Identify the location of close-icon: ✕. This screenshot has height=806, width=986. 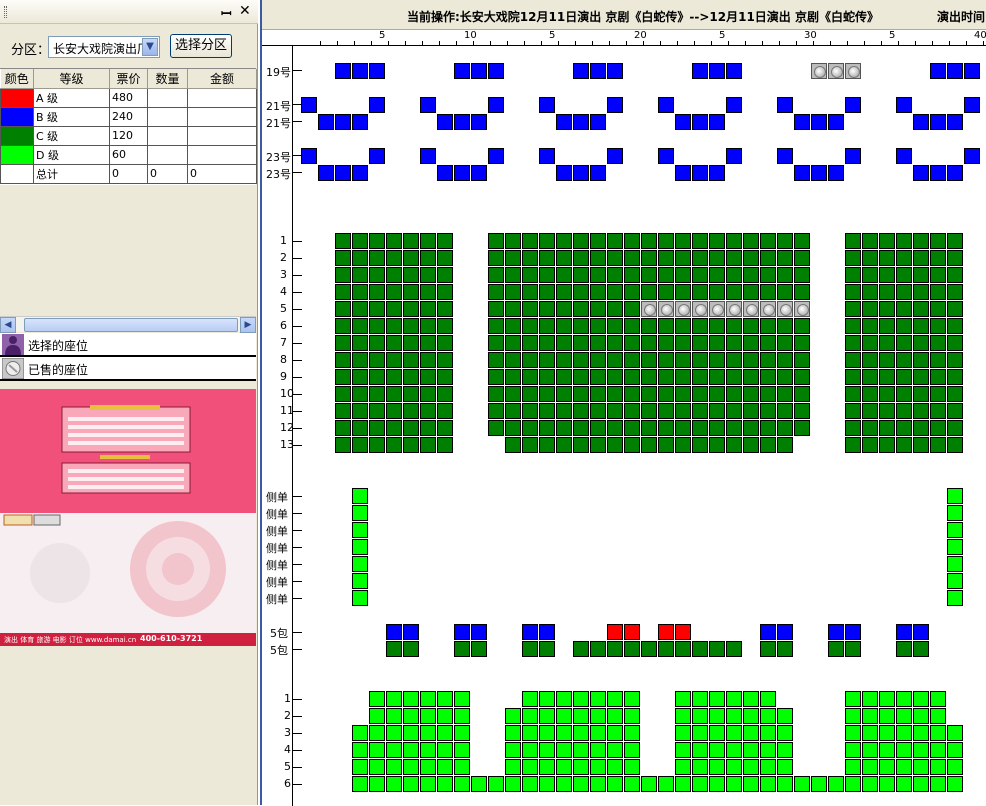
(245, 11).